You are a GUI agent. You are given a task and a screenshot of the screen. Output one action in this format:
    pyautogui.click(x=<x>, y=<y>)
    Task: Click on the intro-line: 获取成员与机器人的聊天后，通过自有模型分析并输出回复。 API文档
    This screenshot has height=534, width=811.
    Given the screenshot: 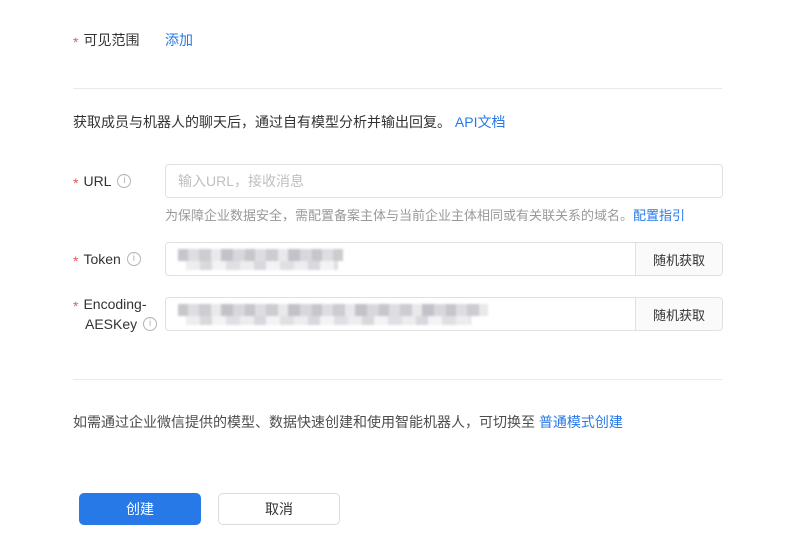 What is the action you would take?
    pyautogui.click(x=442, y=122)
    